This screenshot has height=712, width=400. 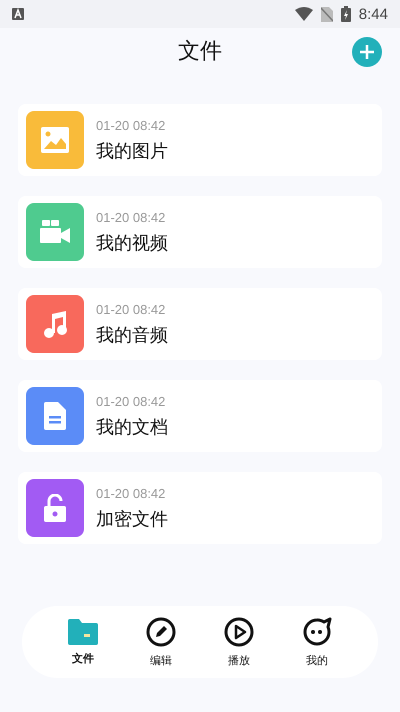 I want to click on folder-name: 我的图片, so click(x=132, y=151).